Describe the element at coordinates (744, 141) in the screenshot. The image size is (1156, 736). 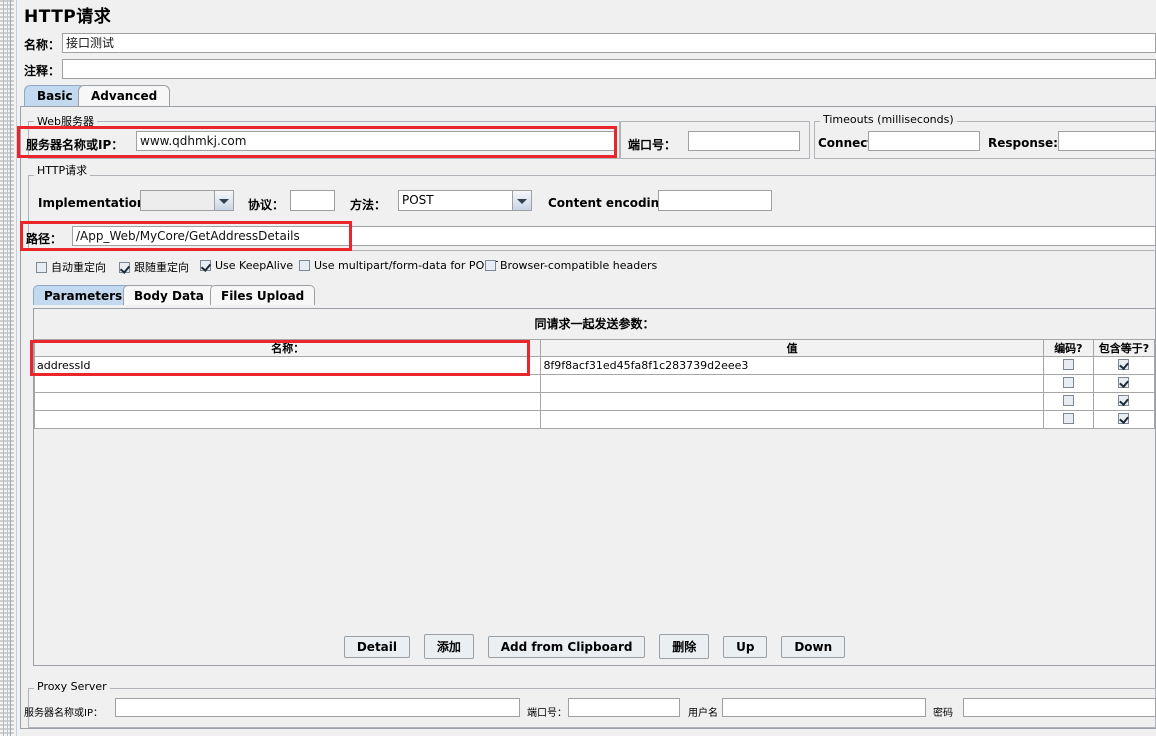
I see `port-input` at that location.